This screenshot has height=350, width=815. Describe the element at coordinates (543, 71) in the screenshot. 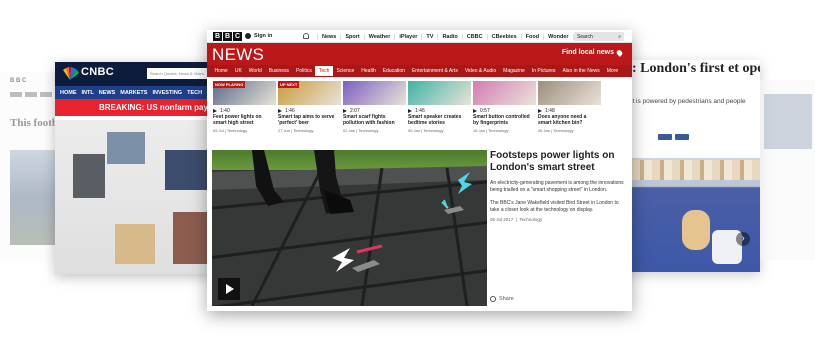

I see `section-nav-item: In Pictures` at that location.